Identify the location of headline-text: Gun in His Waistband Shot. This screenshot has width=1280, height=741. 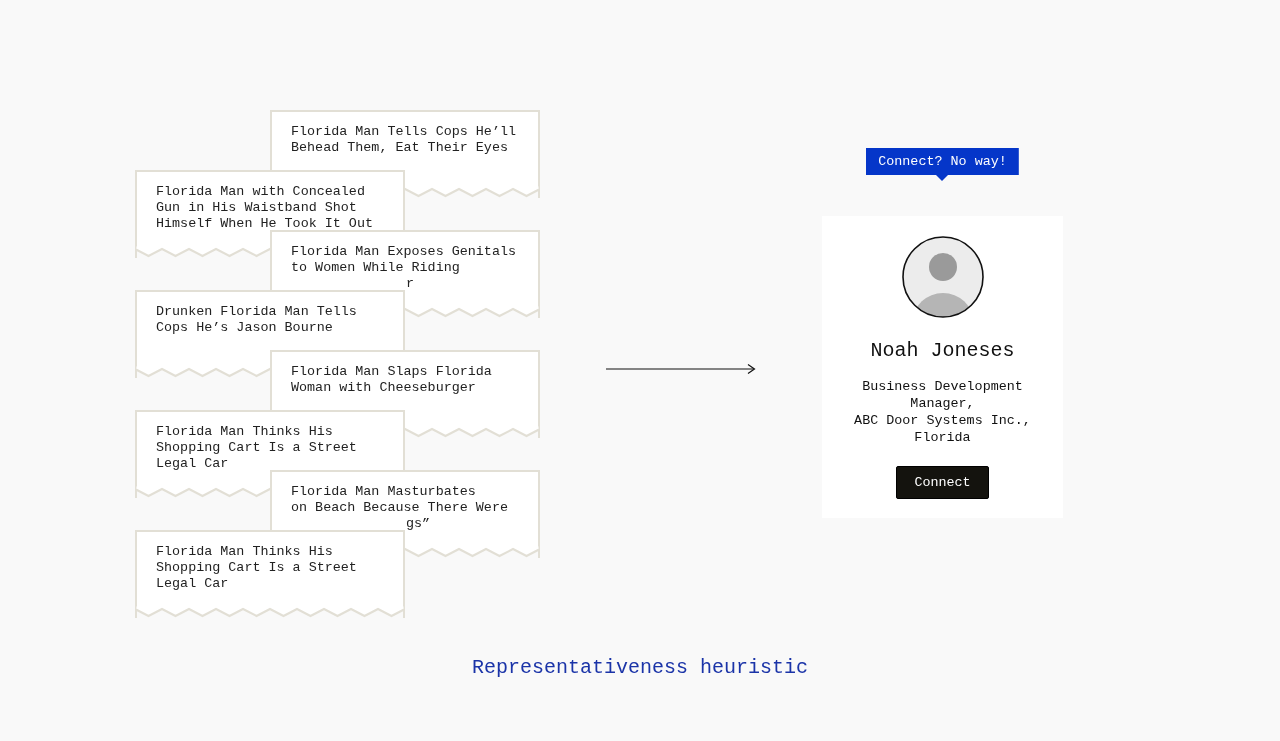
(257, 208).